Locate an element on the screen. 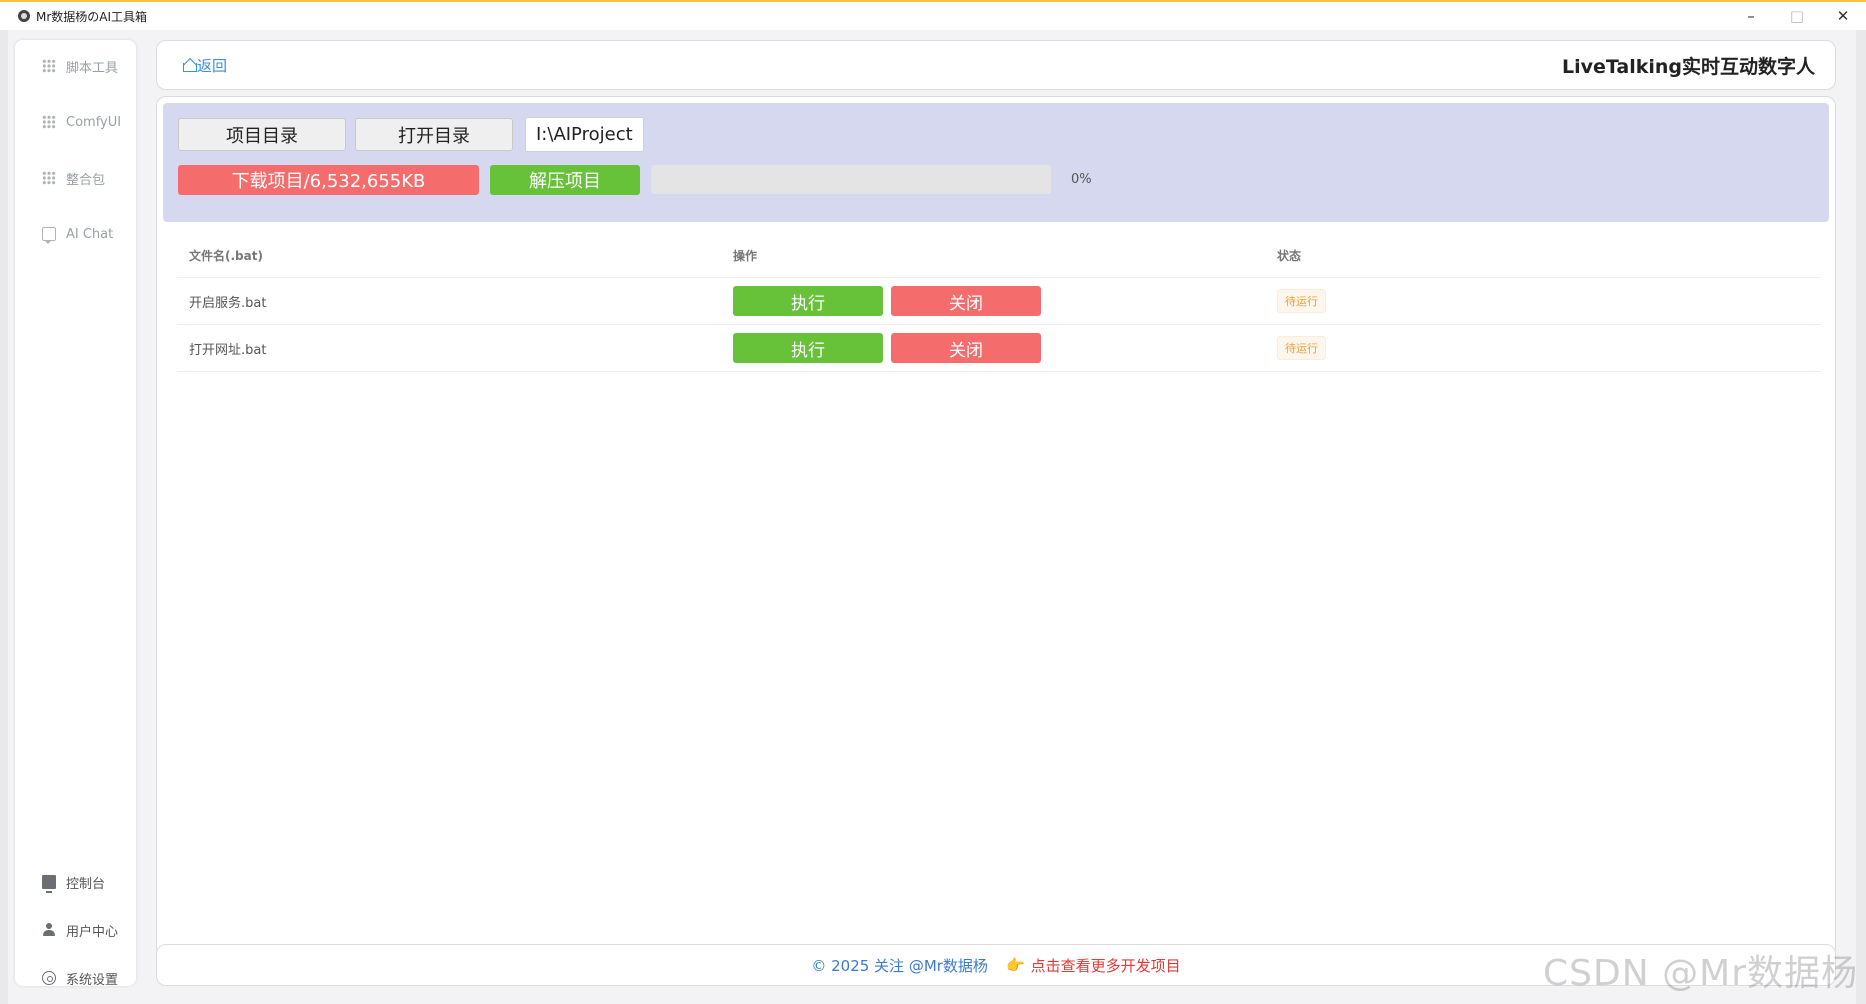  table-header-row: 文件名(.bat) 操作 状态 is located at coordinates (999, 255).